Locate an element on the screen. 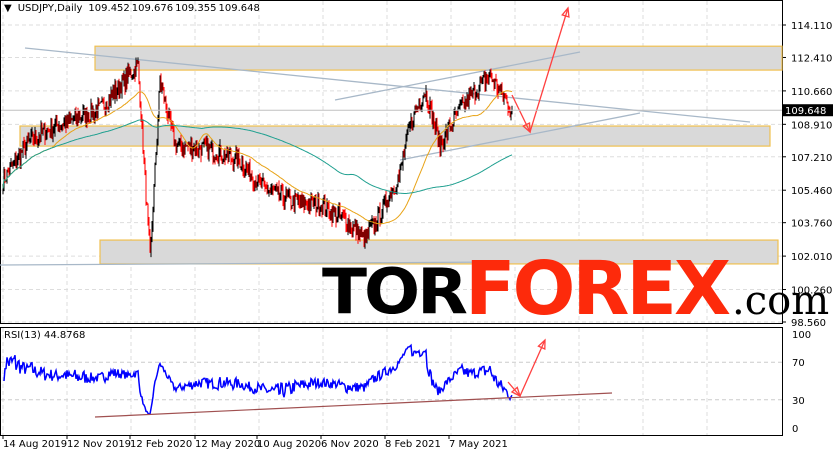 This screenshot has width=834, height=456. torforex-logo: TOR FOREX .com is located at coordinates (575, 289).